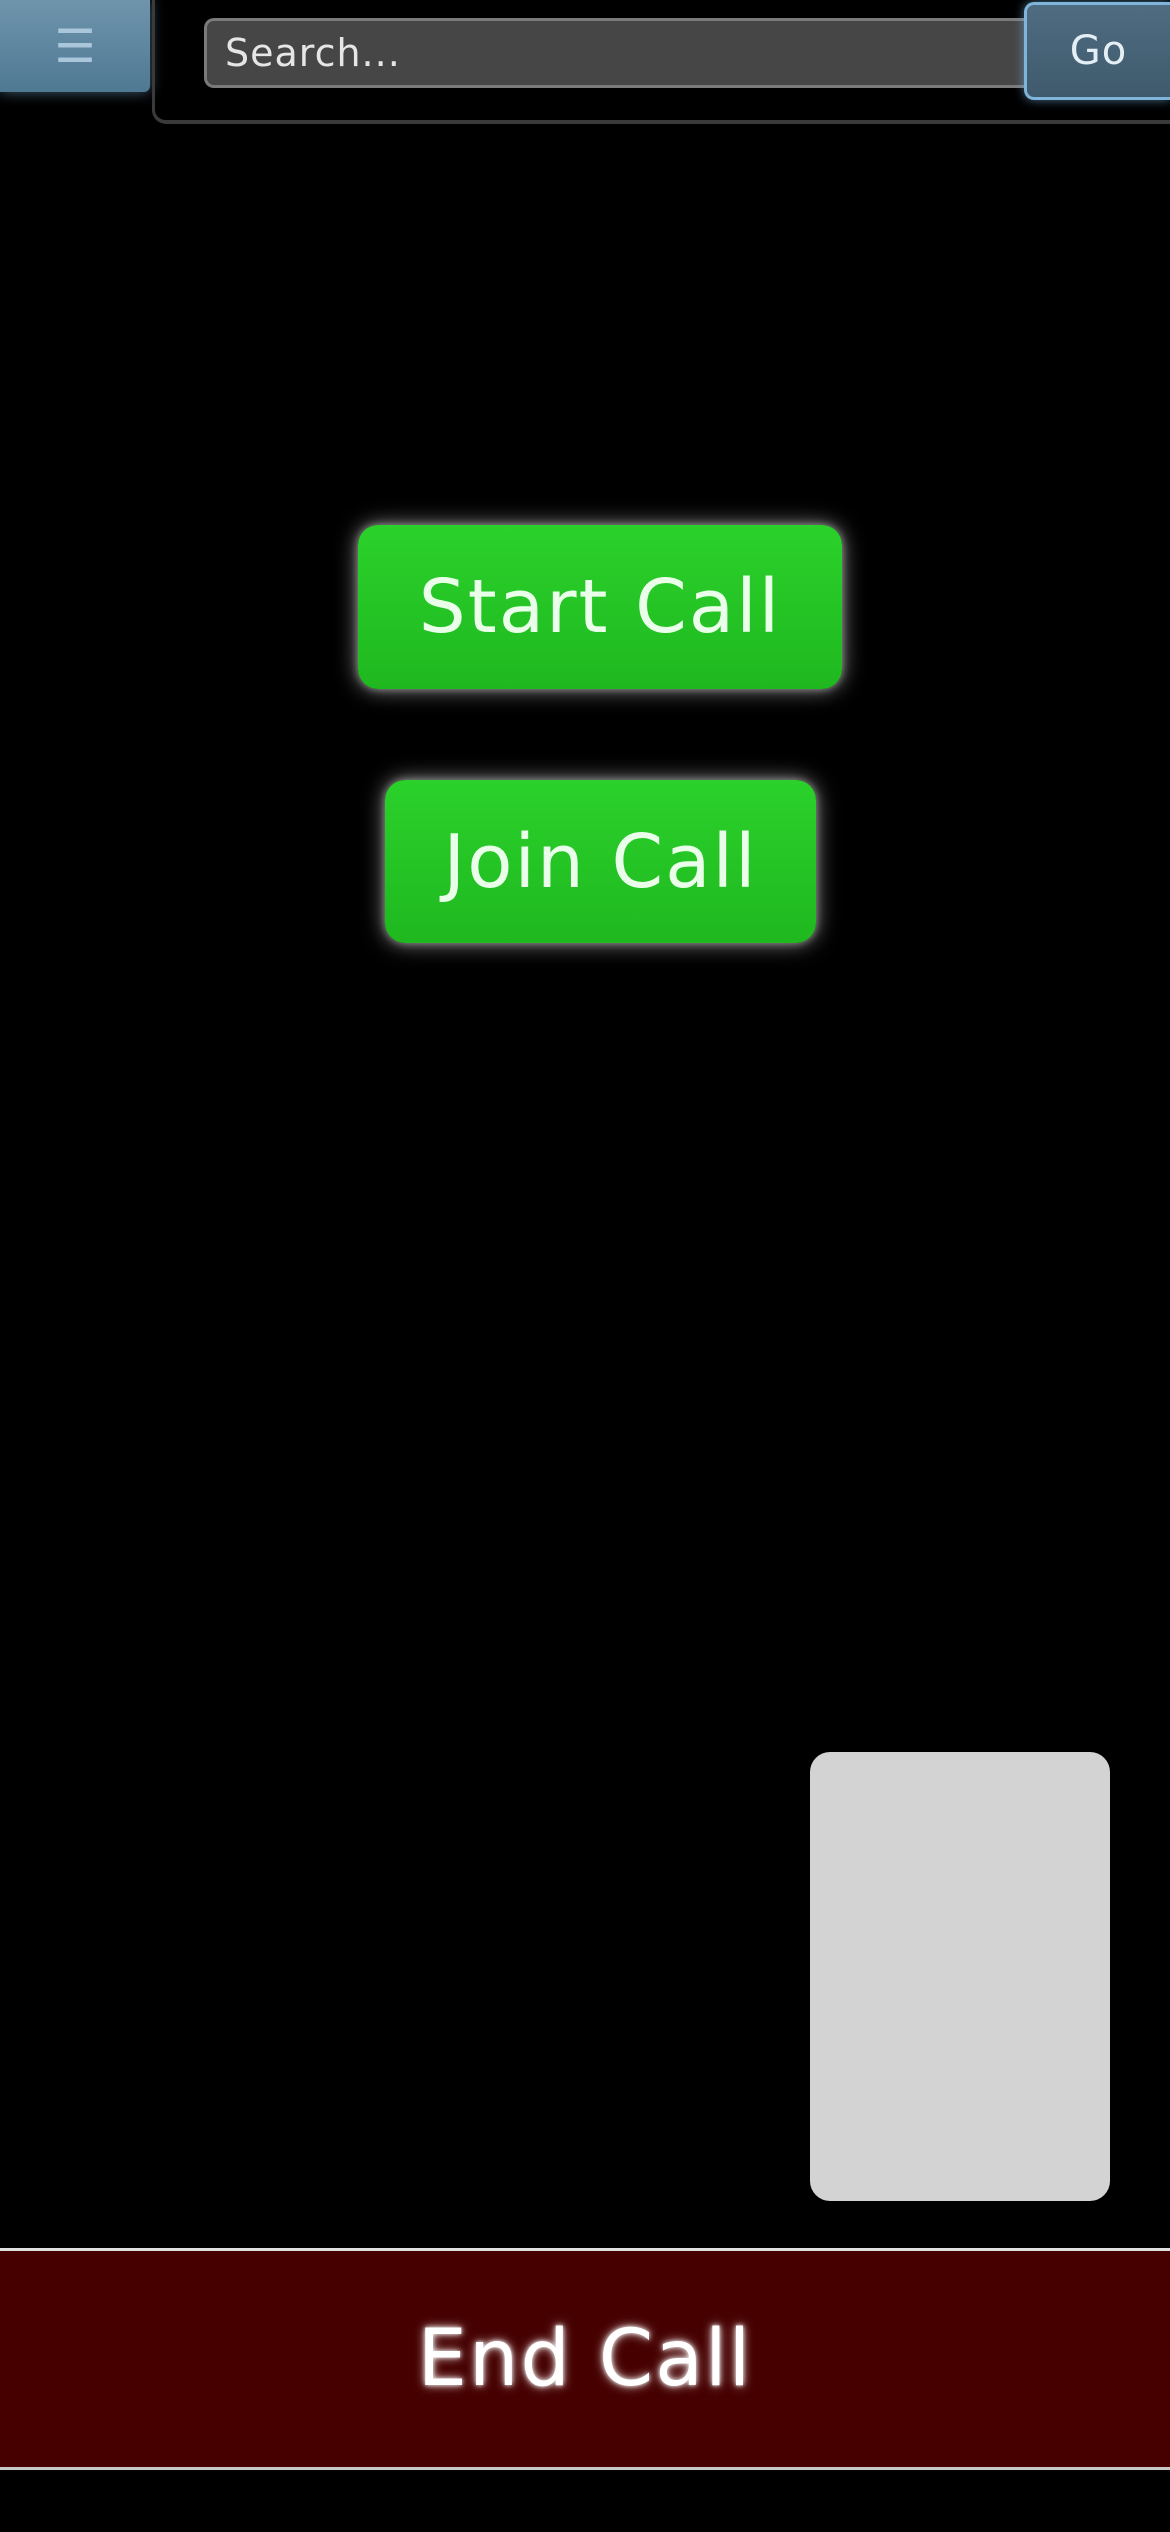 This screenshot has height=2532, width=1170. I want to click on search-input, so click(619, 53).